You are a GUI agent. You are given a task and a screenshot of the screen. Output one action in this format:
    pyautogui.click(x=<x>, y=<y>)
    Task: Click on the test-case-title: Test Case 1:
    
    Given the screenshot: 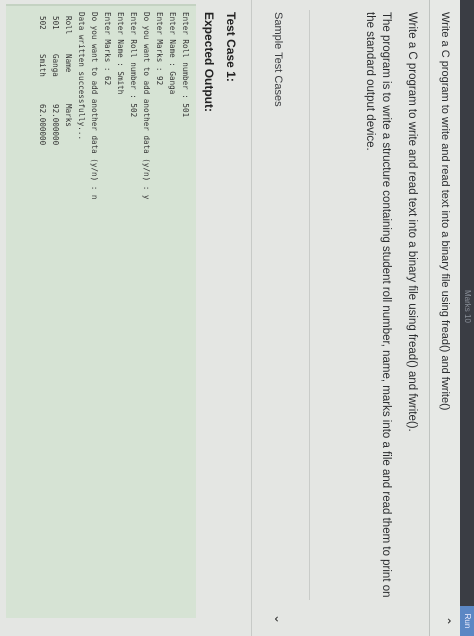 What is the action you would take?
    pyautogui.click(x=231, y=47)
    